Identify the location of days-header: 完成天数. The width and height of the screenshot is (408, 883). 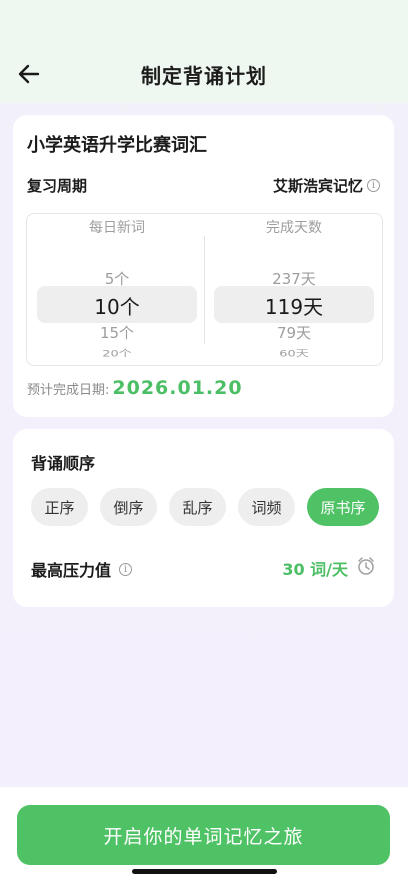
(294, 228).